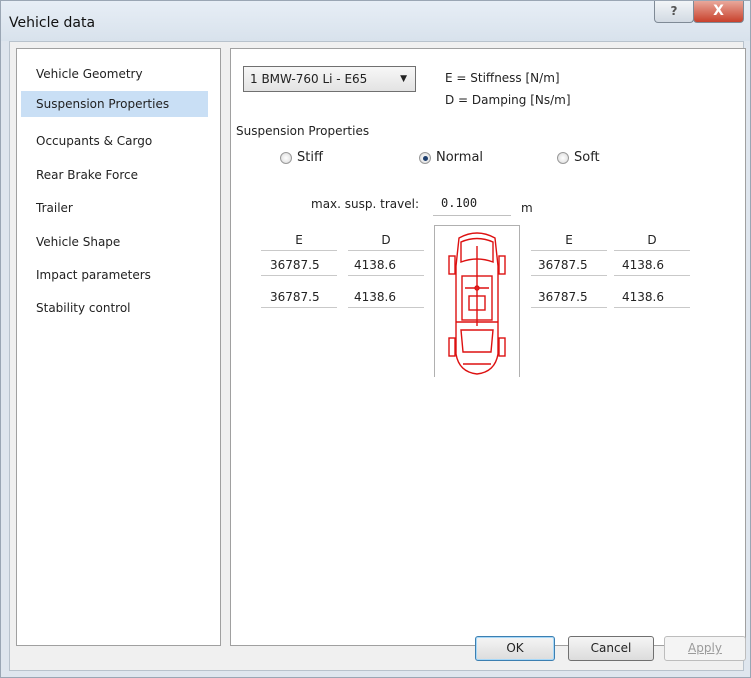 The width and height of the screenshot is (751, 678). I want to click on sidebar-item-stability-control: Stability control, so click(114, 308).